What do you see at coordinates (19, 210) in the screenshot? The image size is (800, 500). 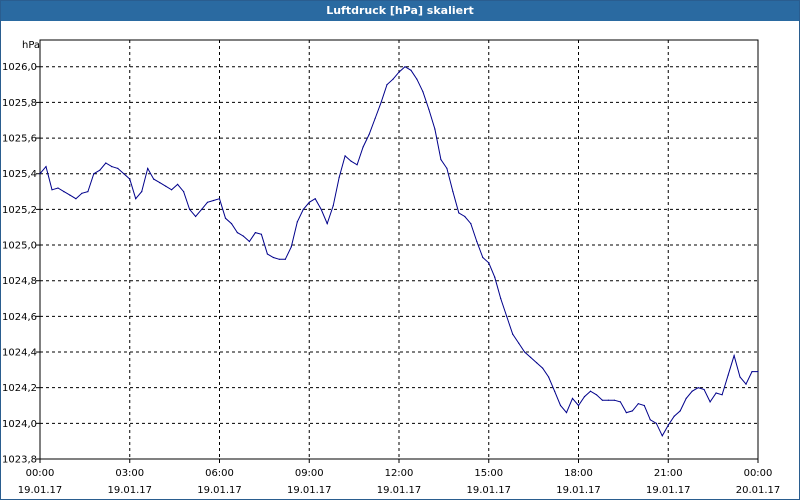 I see `y-tick-label: 1025,2` at bounding box center [19, 210].